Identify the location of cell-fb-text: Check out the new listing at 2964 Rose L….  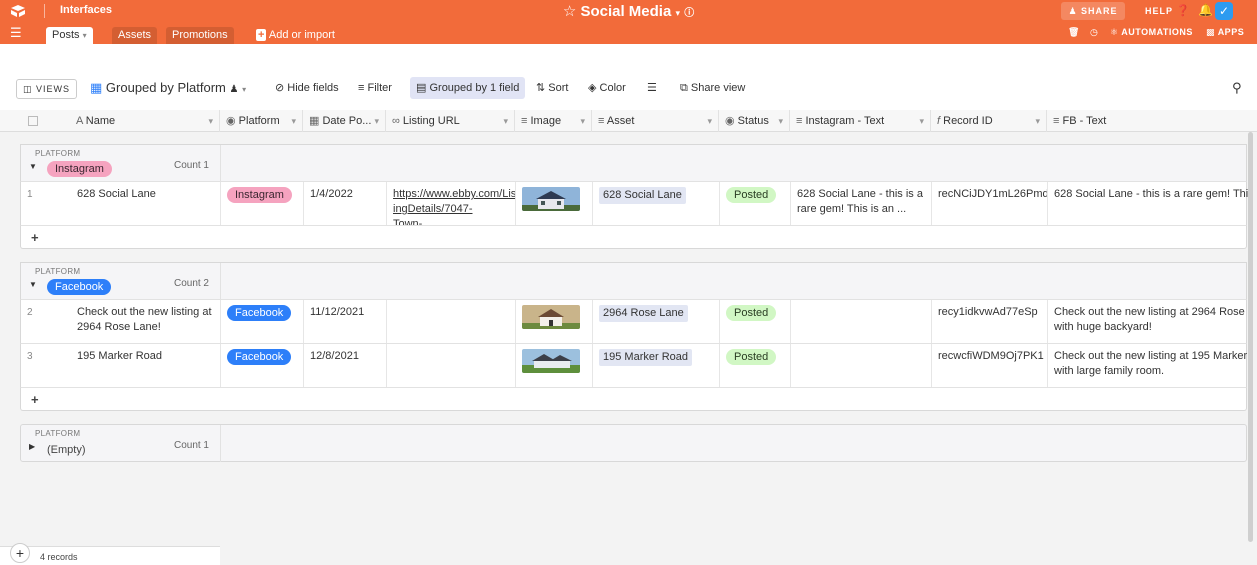
(1148, 321).